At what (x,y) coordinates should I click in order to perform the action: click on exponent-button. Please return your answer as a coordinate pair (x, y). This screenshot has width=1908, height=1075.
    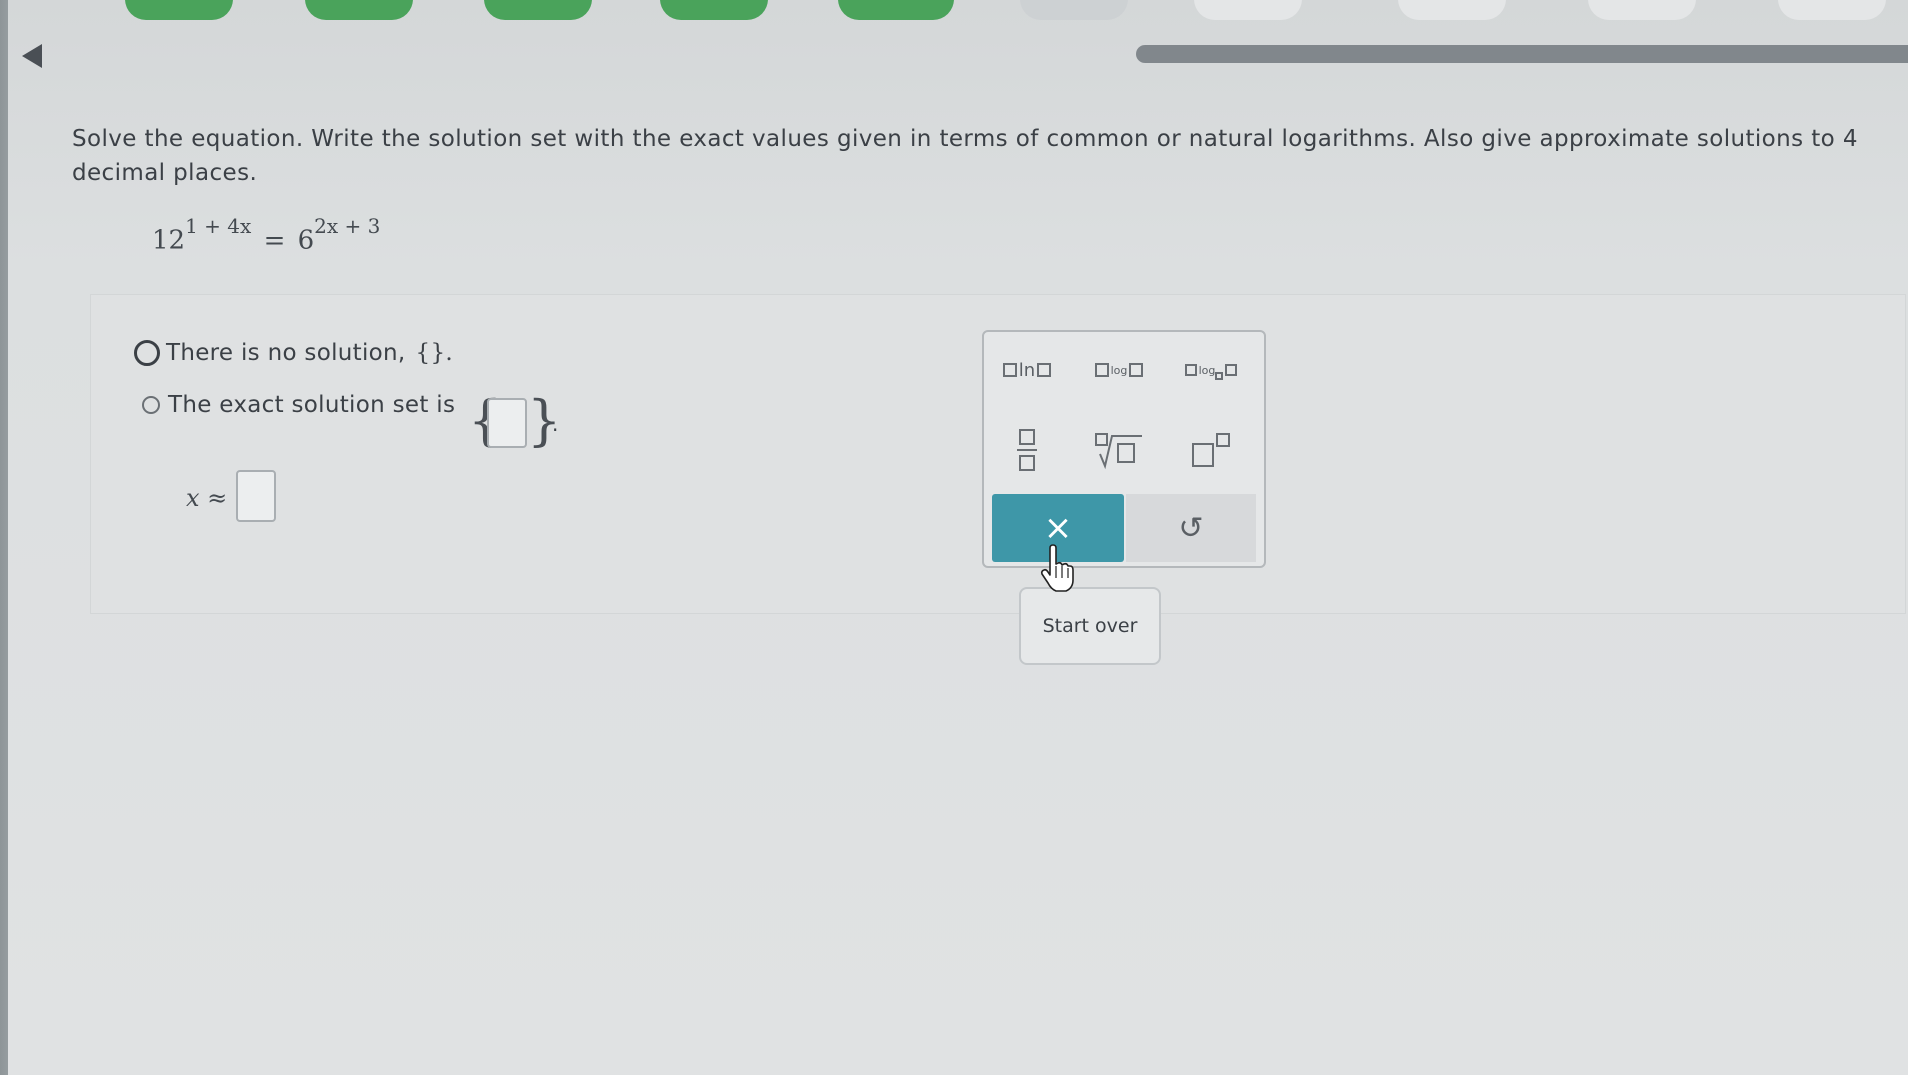
    Looking at the image, I should click on (1211, 450).